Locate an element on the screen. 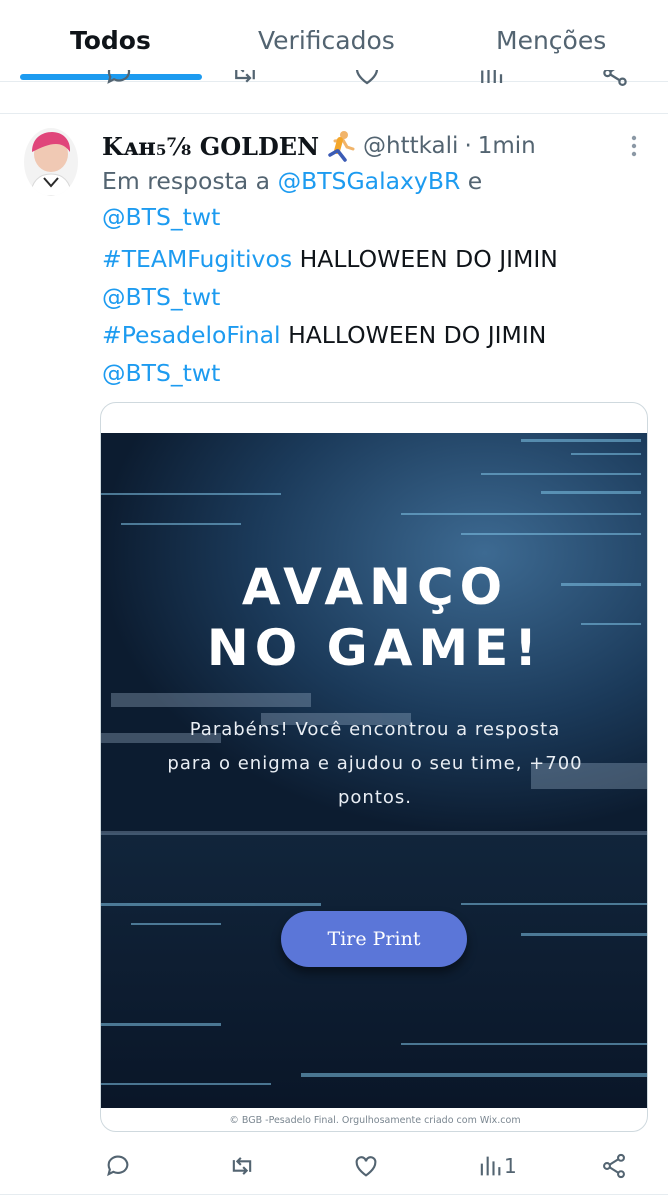  hashtag: #TEAMFugitivos is located at coordinates (197, 259).